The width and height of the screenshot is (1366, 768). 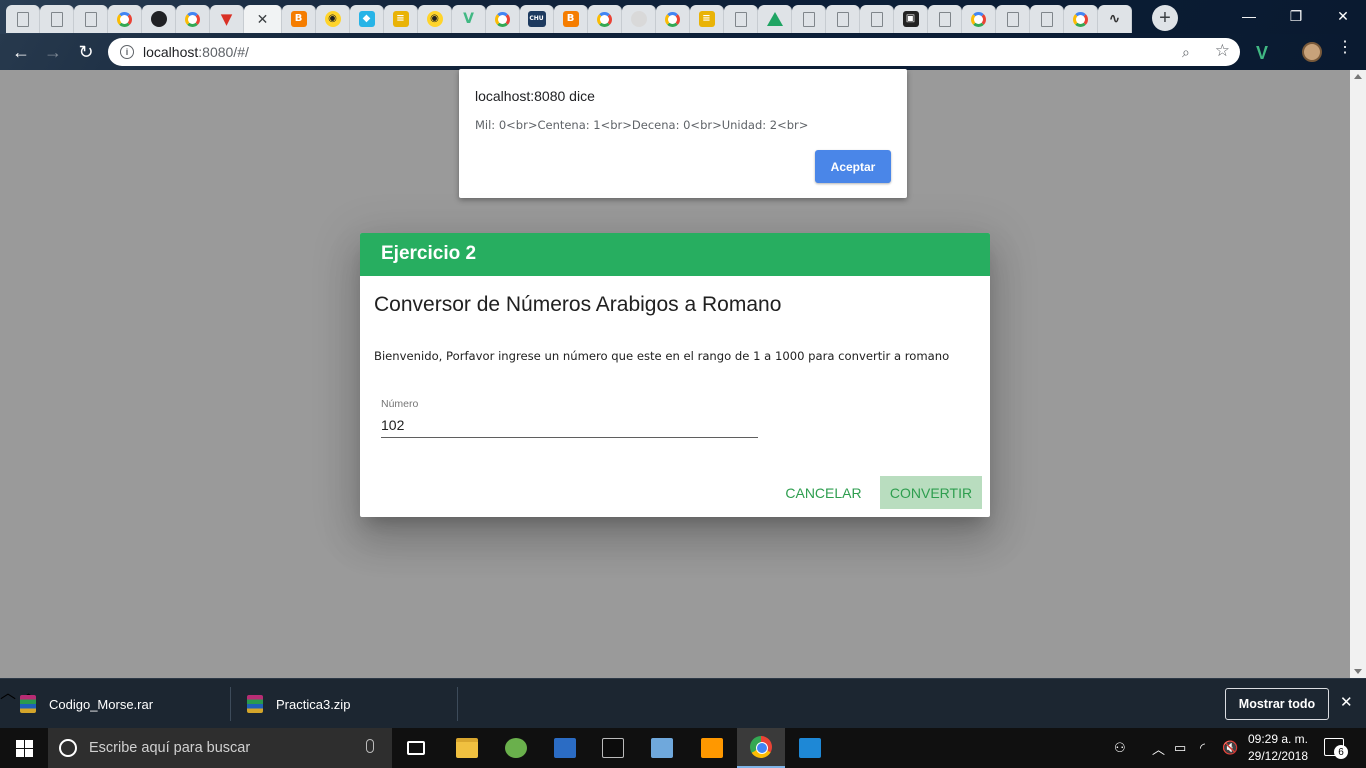 What do you see at coordinates (1120, 748) in the screenshot?
I see `people-icon: ⚇` at bounding box center [1120, 748].